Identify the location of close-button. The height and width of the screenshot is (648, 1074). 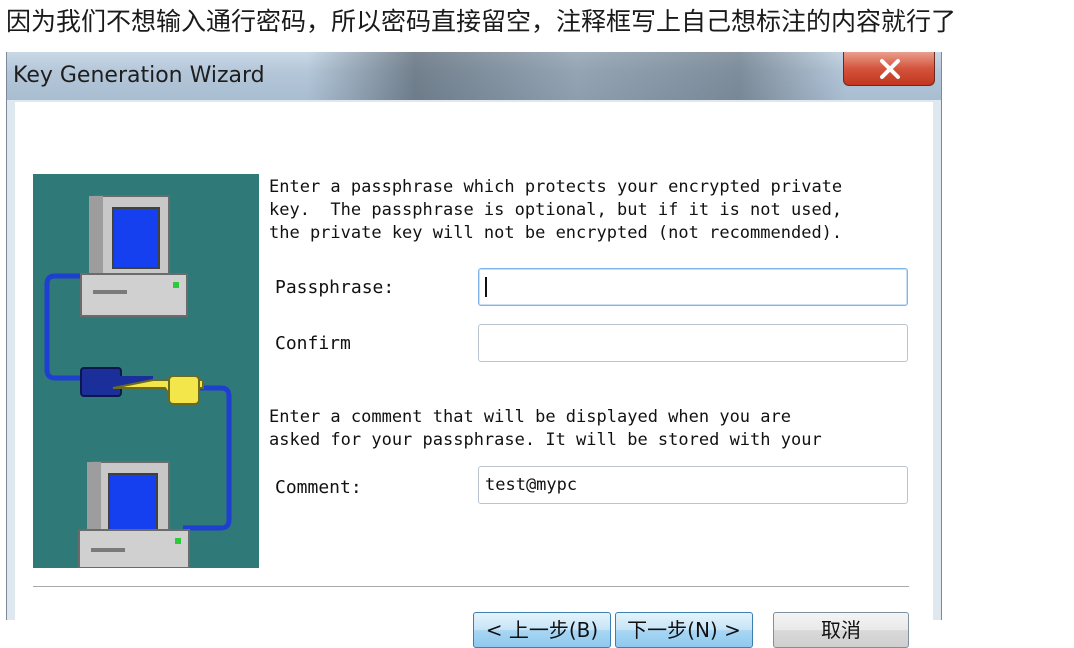
(889, 69).